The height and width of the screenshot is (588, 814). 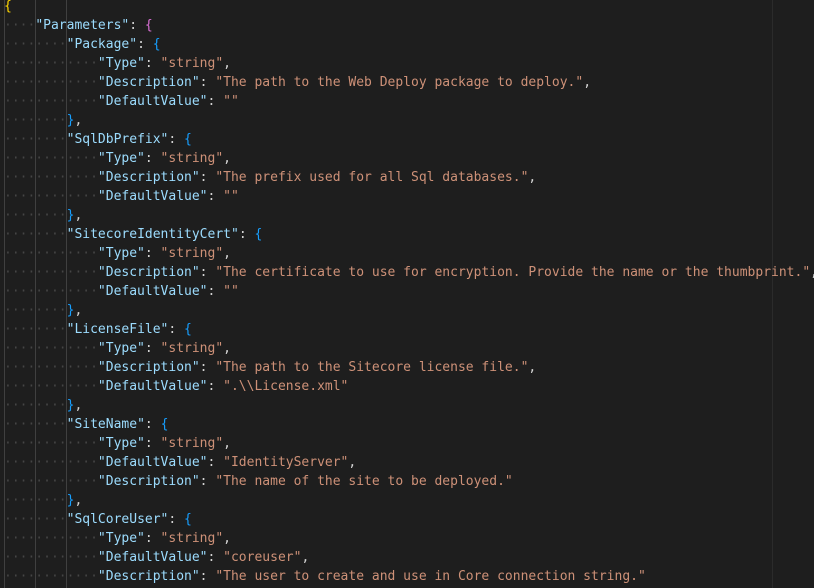 I want to click on code-token-ws: ····, so click(x=20, y=25).